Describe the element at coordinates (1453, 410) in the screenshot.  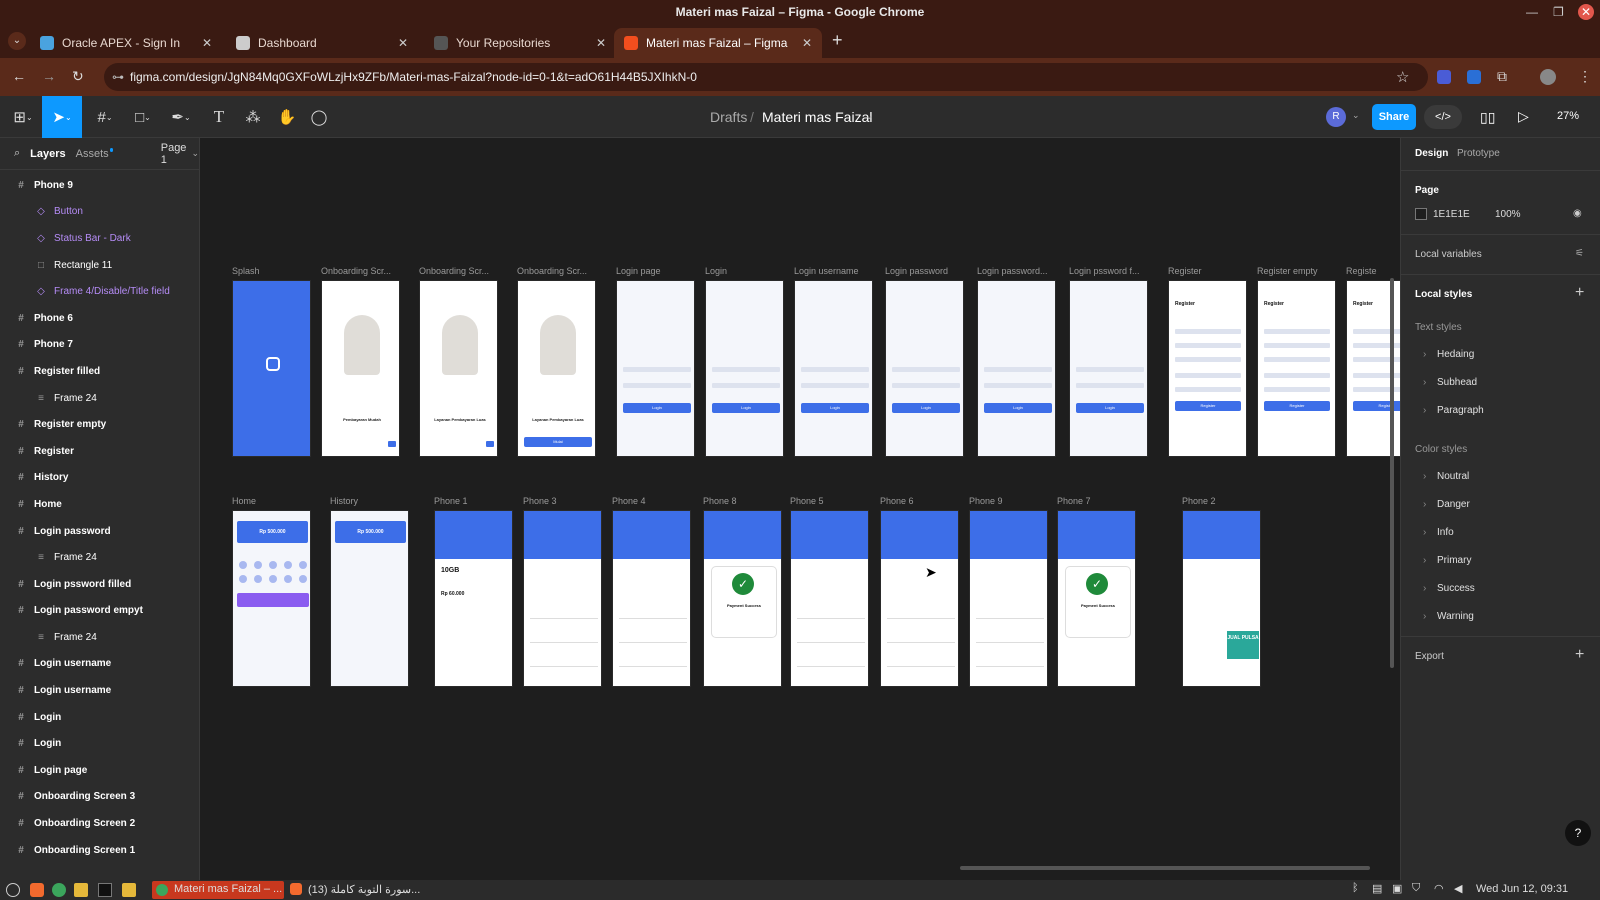
I see `text-style-item: Paragraph` at that location.